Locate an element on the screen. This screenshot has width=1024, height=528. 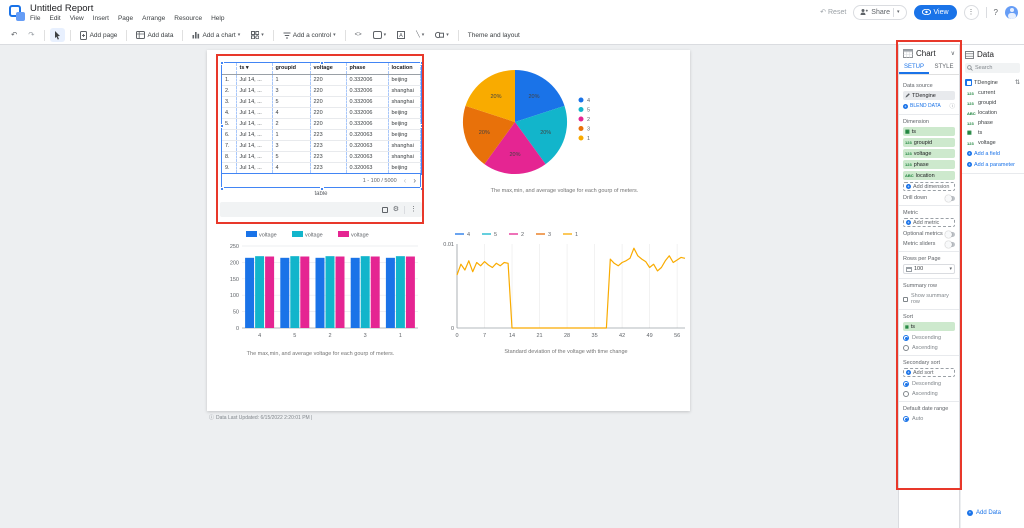
add-sort-button: + Add sort is located at coordinates (929, 372).